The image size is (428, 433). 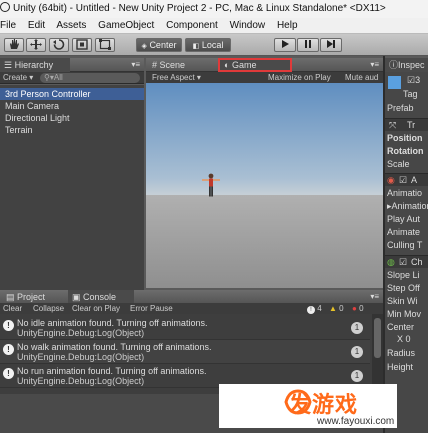 I want to click on tab-console: ▣ Console, so click(x=101, y=297).